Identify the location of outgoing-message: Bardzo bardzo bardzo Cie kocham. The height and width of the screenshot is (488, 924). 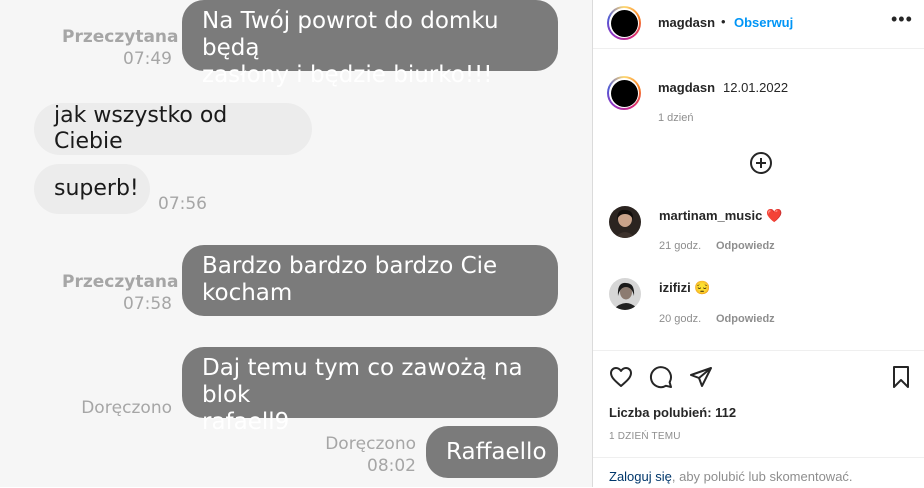
(370, 280).